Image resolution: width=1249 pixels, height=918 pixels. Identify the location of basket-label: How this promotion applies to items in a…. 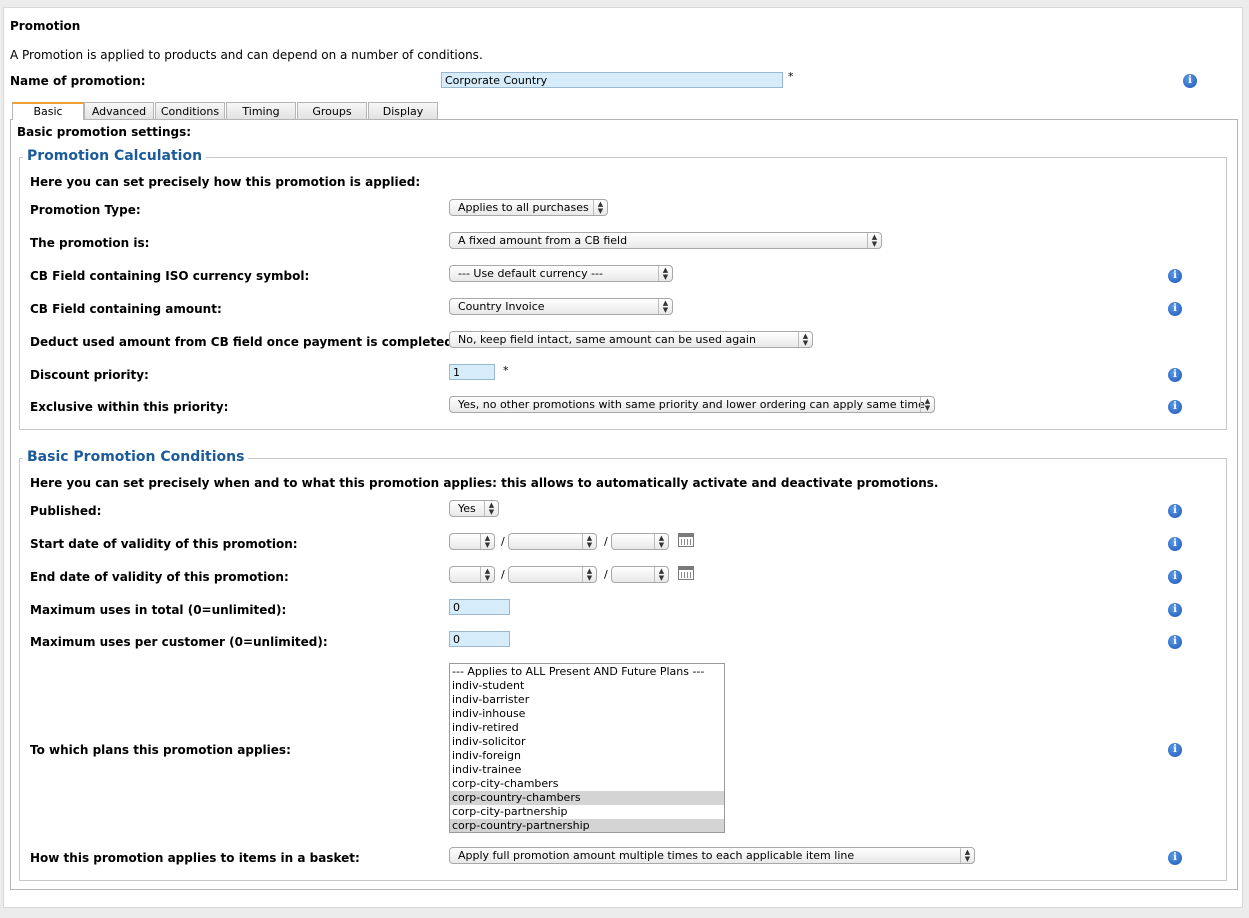
(195, 858).